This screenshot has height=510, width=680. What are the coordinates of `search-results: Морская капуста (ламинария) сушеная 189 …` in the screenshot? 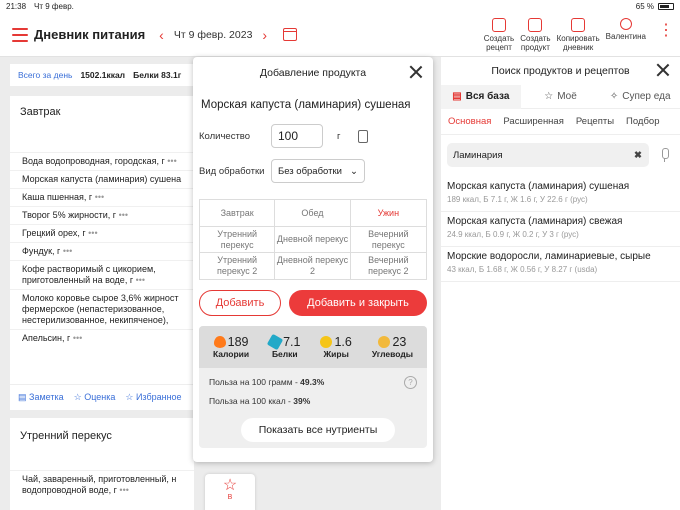 It's located at (560, 229).